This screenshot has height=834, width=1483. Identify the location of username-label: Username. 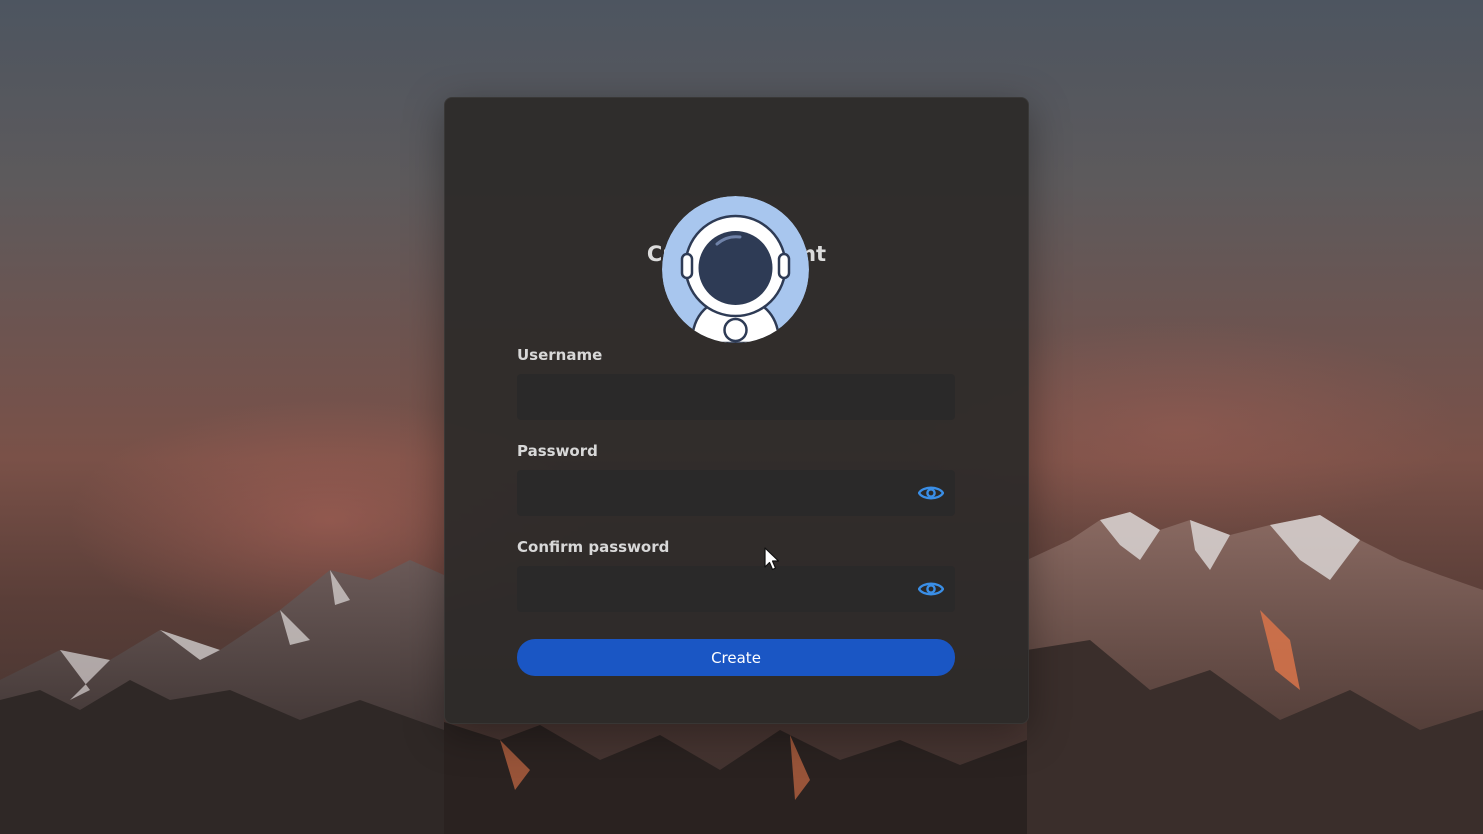
(560, 355).